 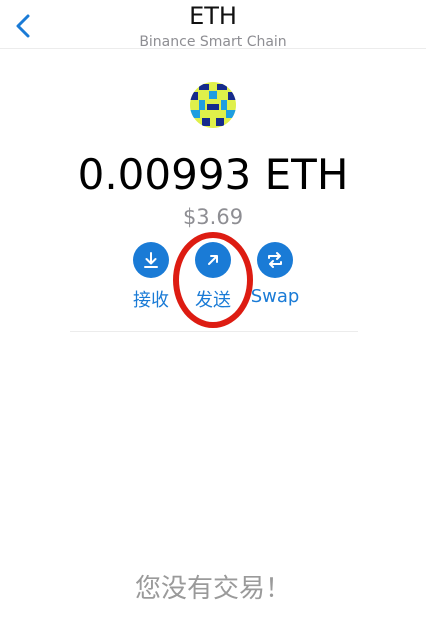 I want to click on receive-icon-circle, so click(x=151, y=260).